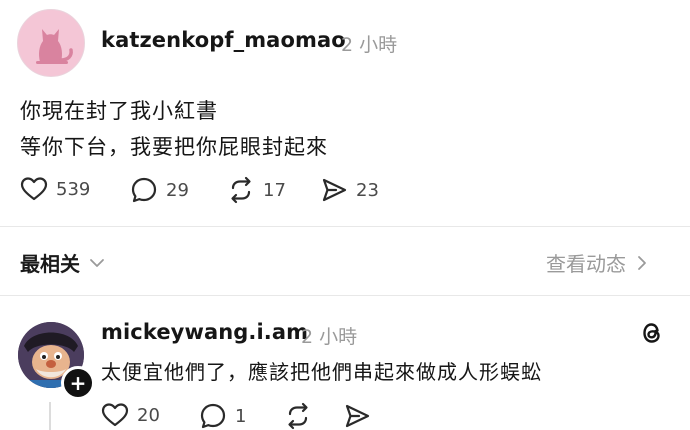 This screenshot has height=430, width=690. Describe the element at coordinates (177, 190) in the screenshot. I see `comment-count: 29` at that location.